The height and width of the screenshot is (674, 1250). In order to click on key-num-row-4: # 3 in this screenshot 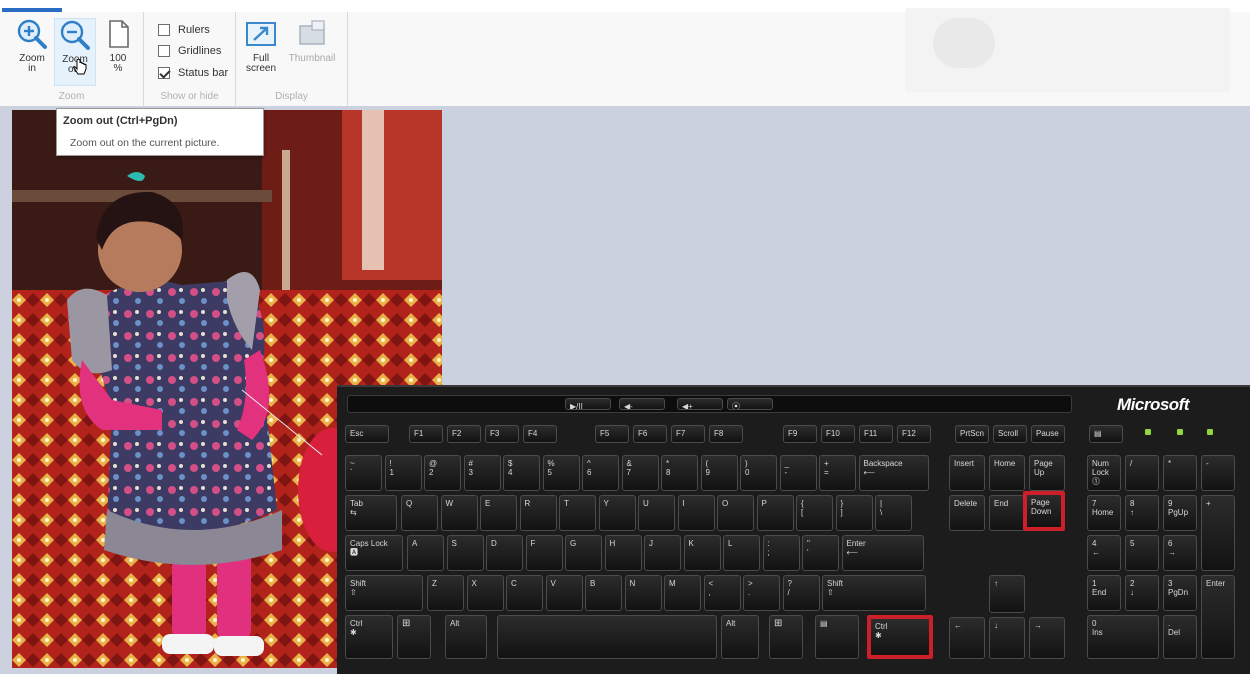, I will do `click(482, 473)`.